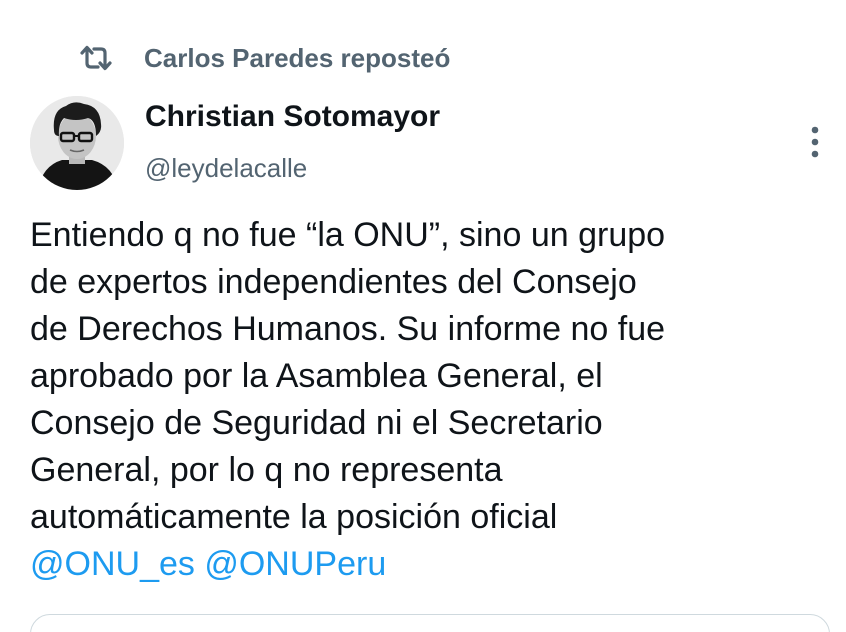 The width and height of the screenshot is (846, 632). I want to click on mention-onuperu: @ONUPeru, so click(295, 564).